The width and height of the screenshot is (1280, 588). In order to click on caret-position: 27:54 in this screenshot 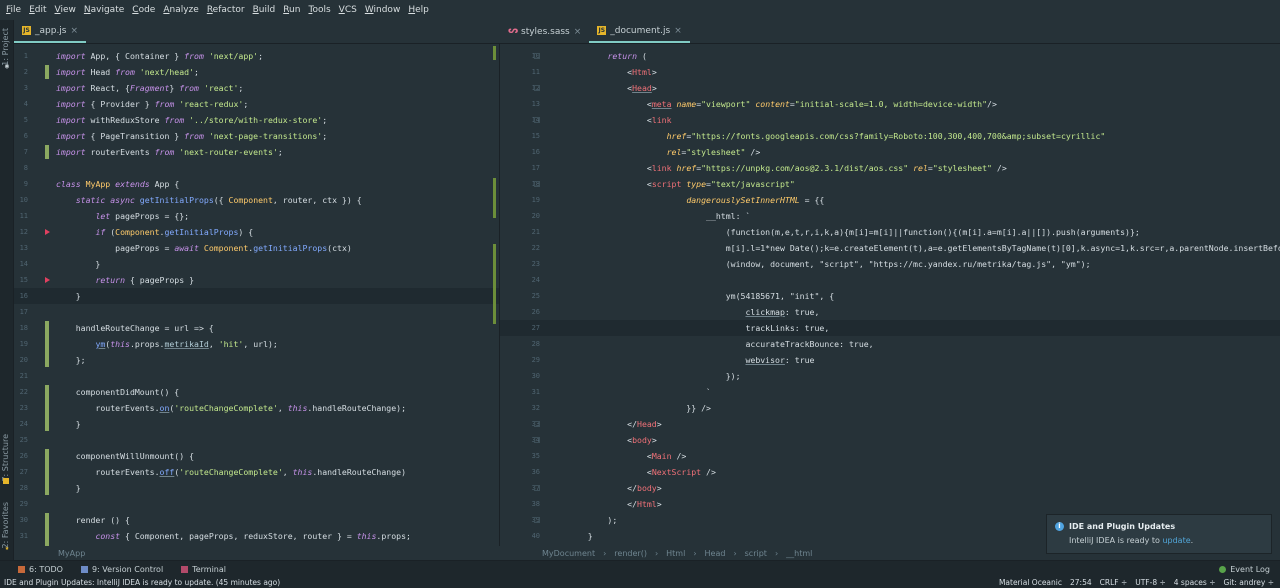, I will do `click(1081, 582)`.